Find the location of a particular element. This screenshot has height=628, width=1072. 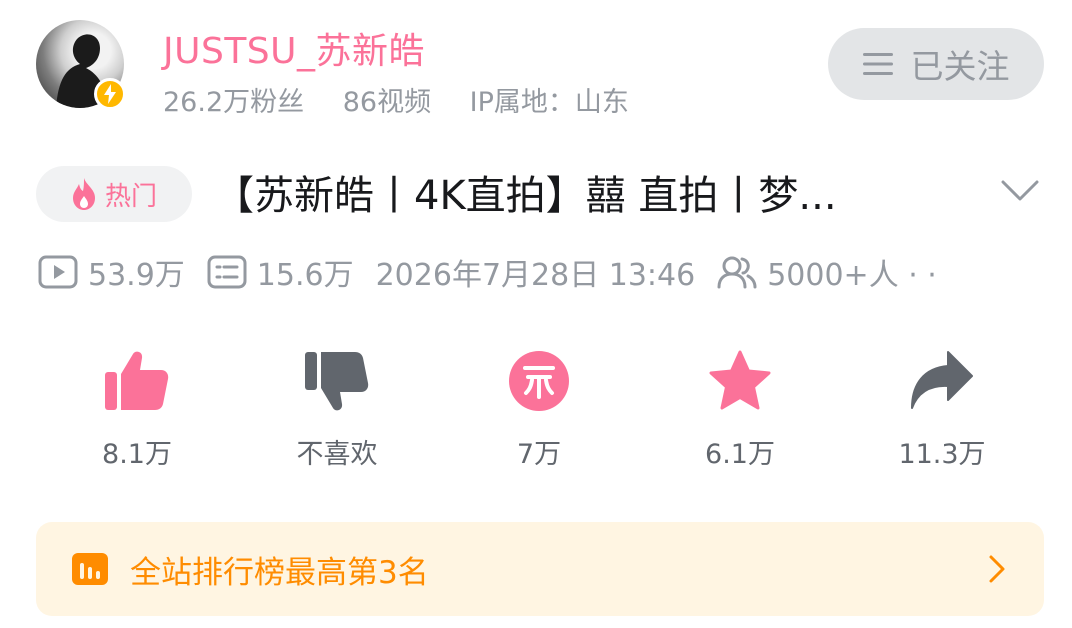

dislike-label: 不喜欢 is located at coordinates (337, 454).